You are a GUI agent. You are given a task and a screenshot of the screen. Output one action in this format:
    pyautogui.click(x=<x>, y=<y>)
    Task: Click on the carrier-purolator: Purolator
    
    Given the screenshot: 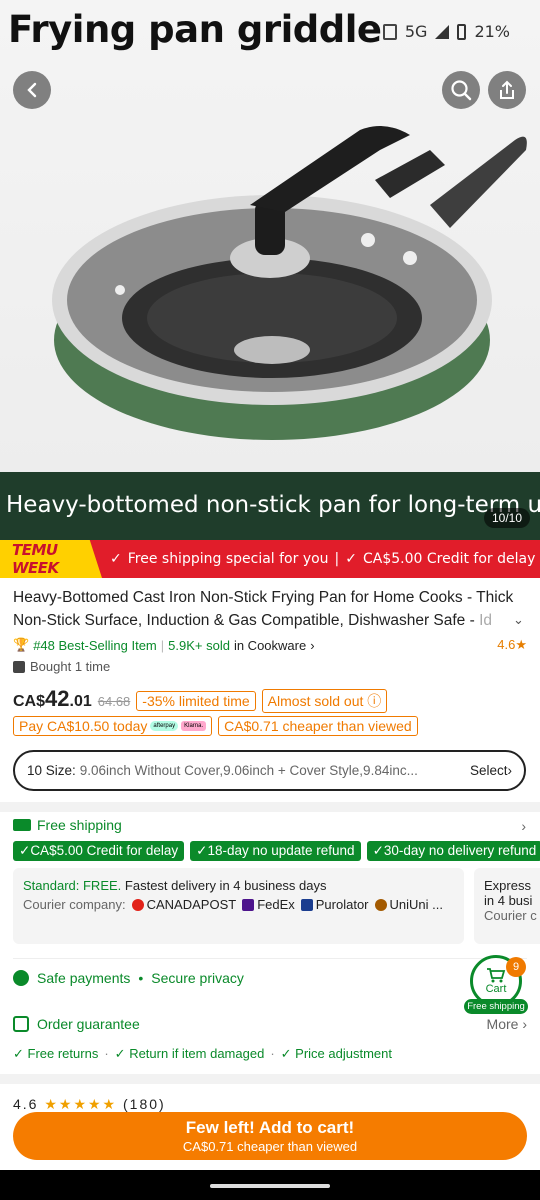 What is the action you would take?
    pyautogui.click(x=334, y=904)
    